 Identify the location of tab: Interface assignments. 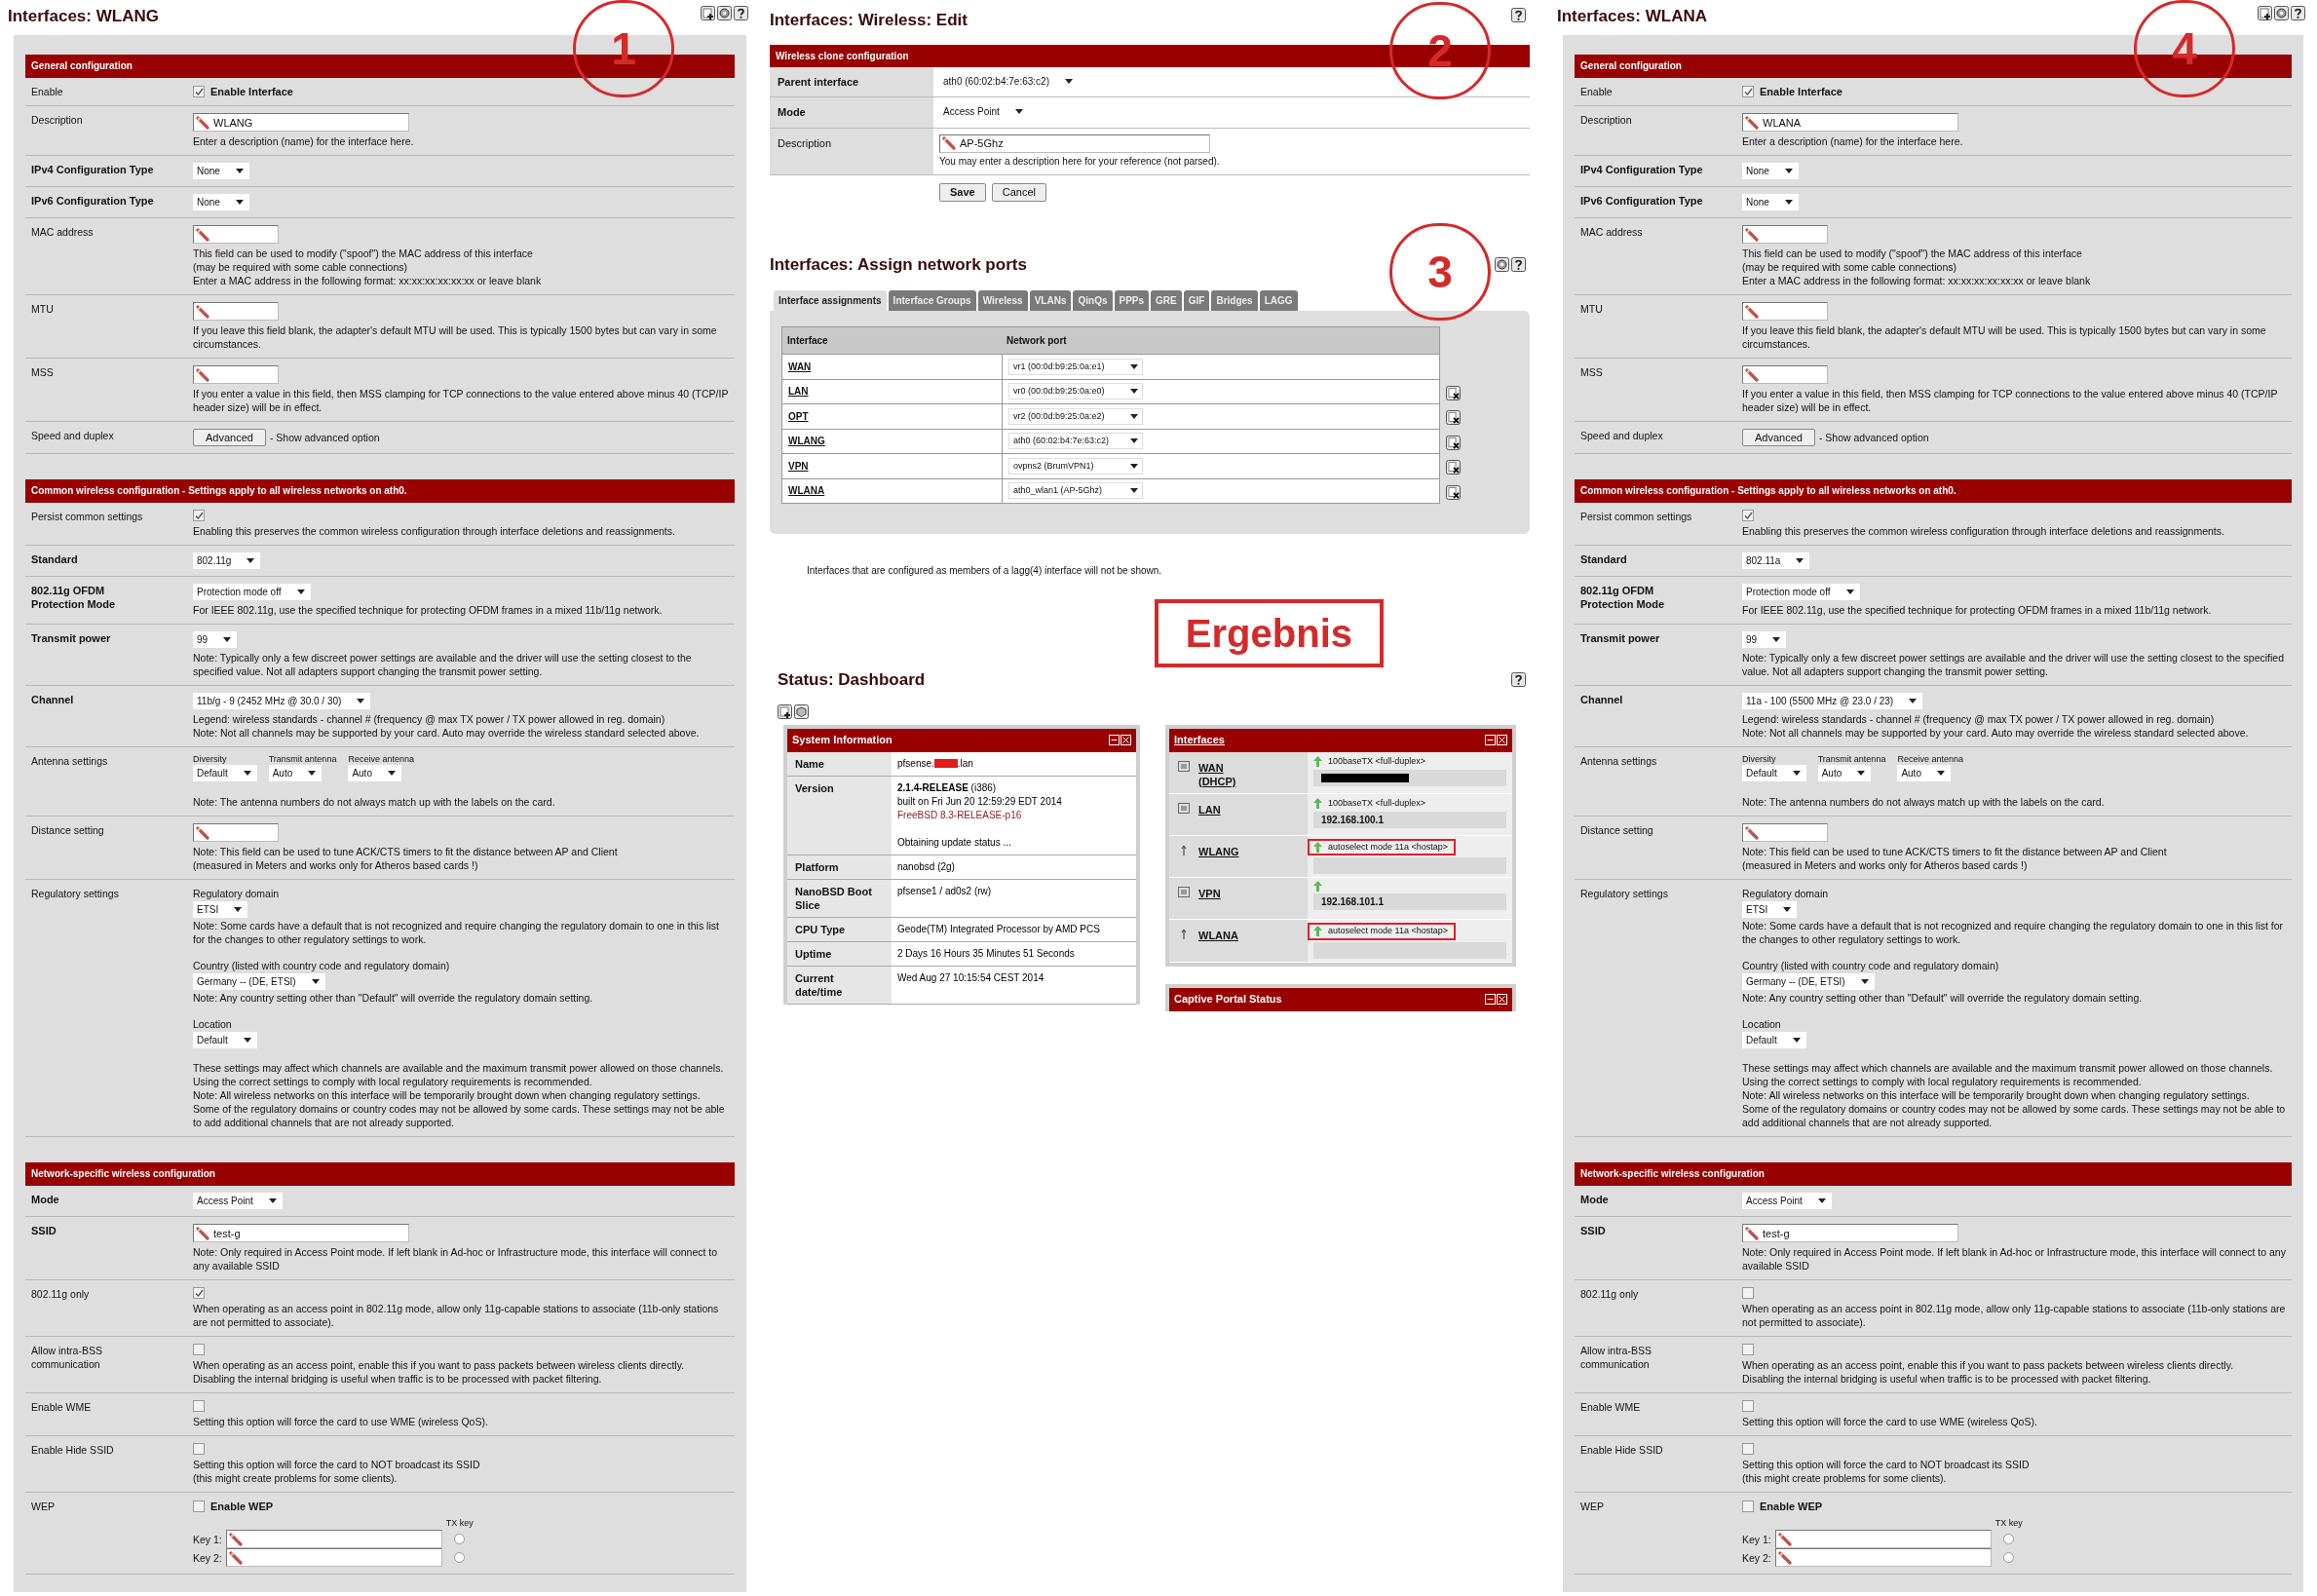
(830, 300).